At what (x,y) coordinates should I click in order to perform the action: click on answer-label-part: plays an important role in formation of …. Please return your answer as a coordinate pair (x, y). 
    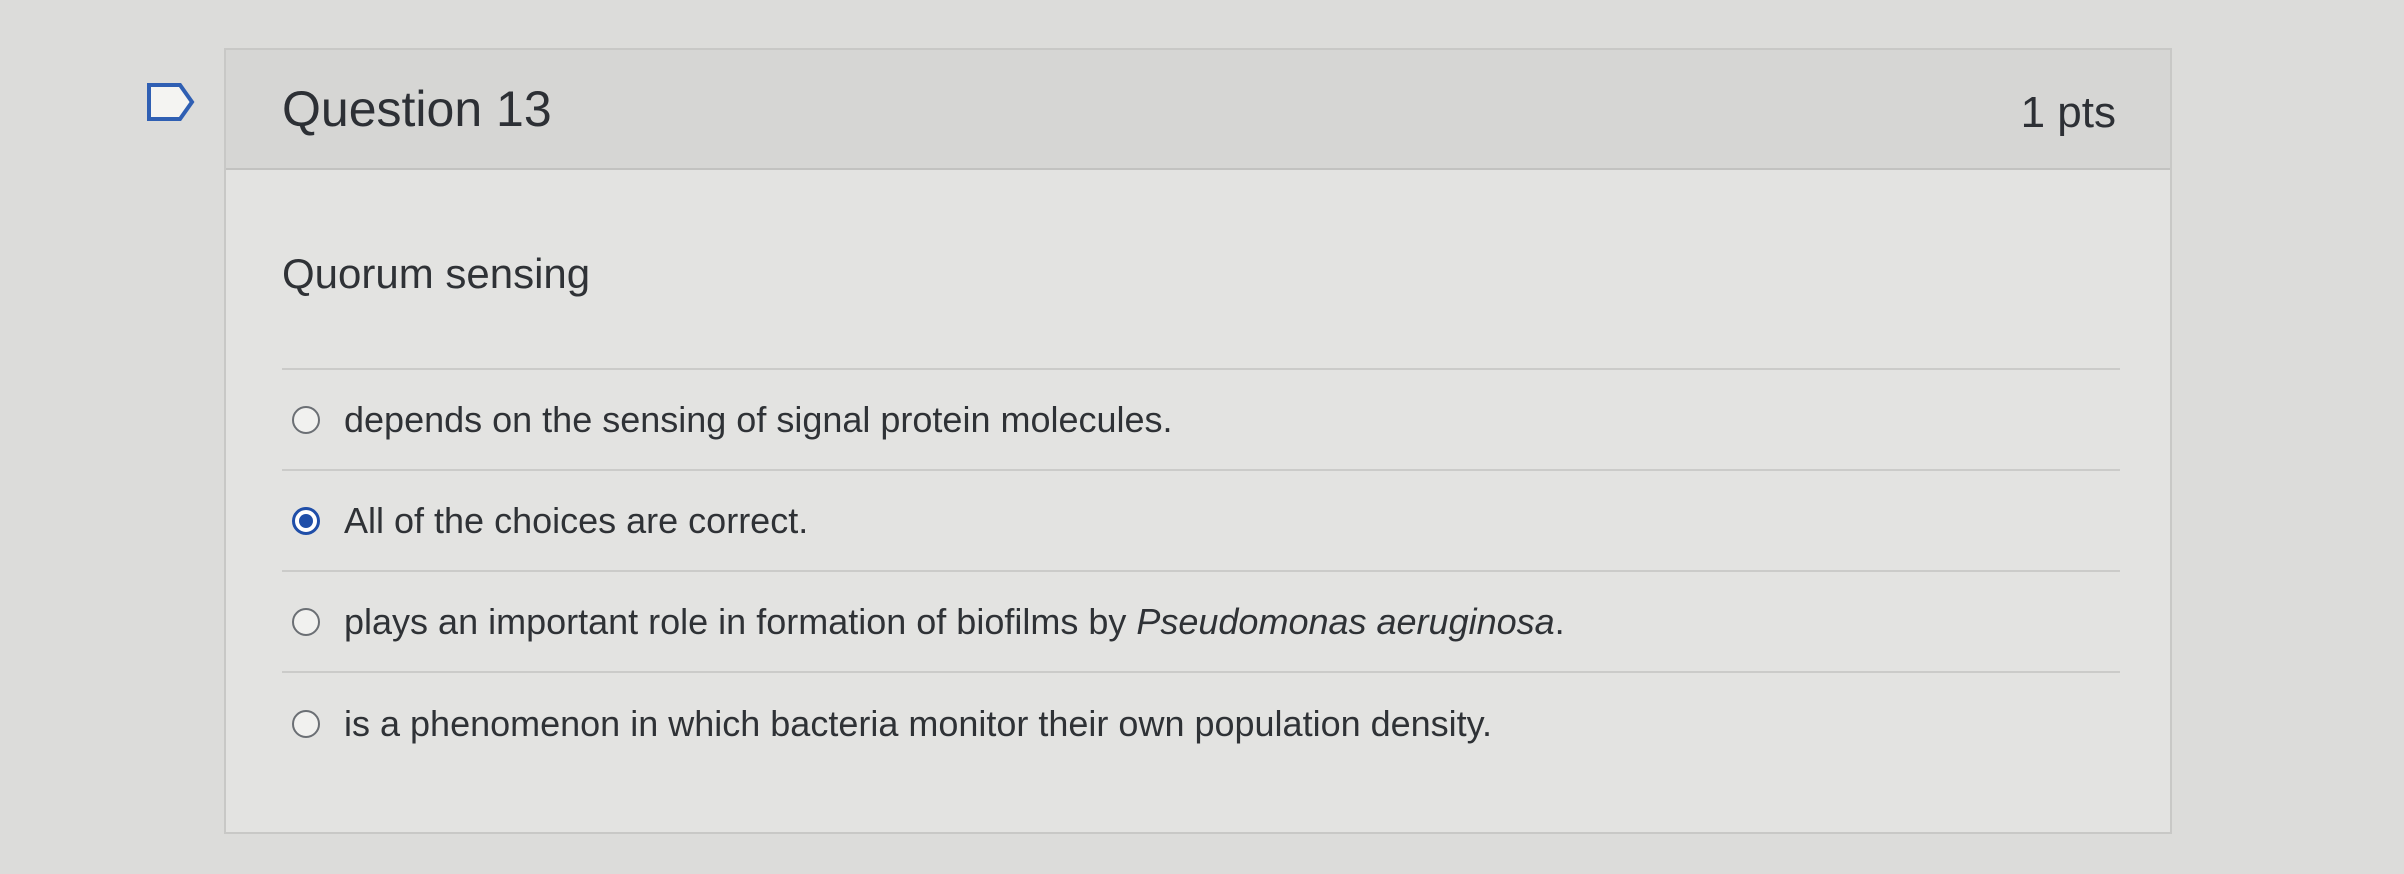
    Looking at the image, I should click on (740, 621).